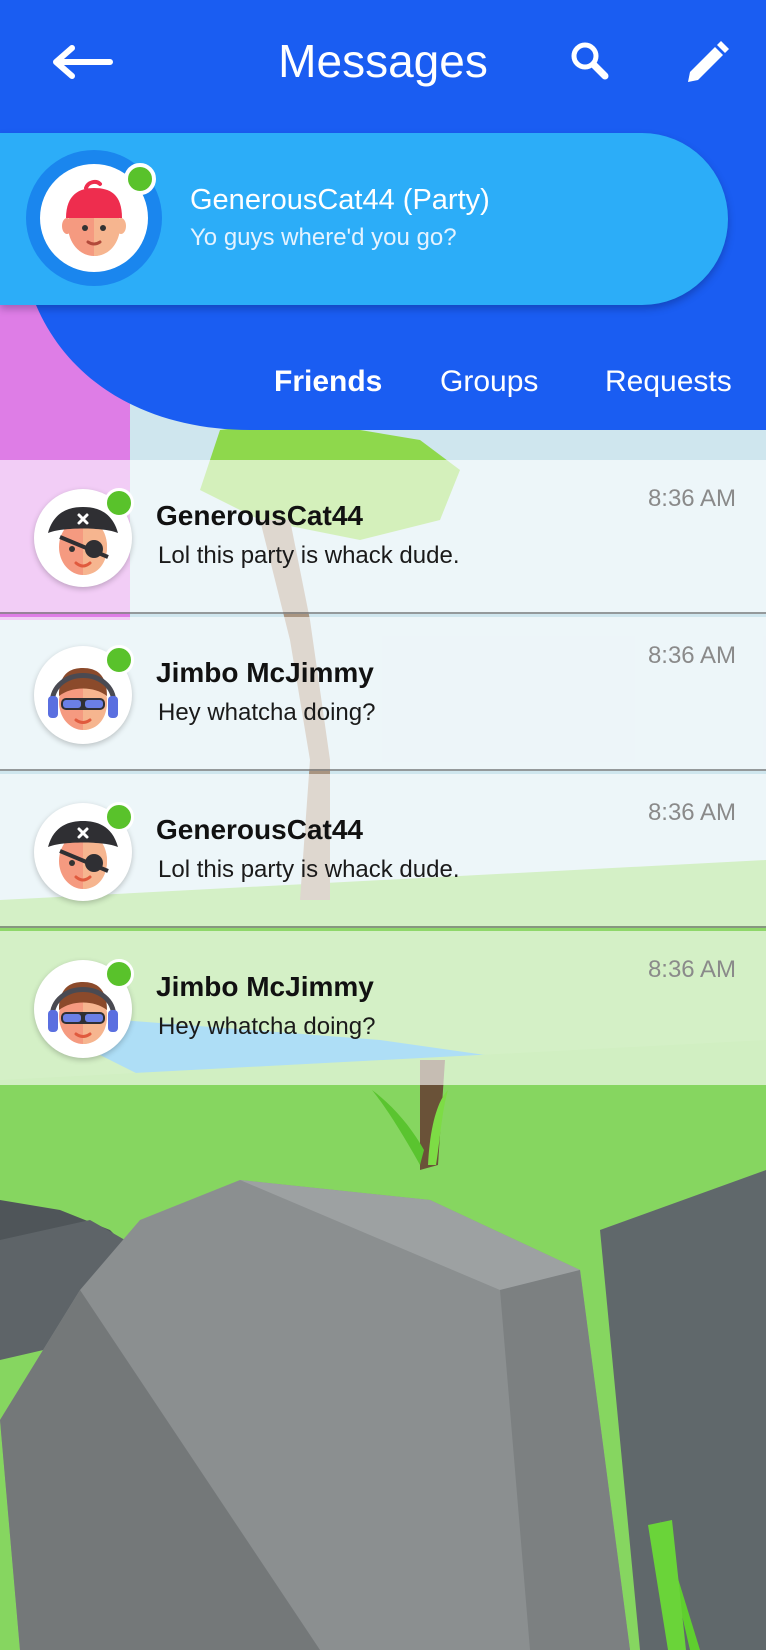 The image size is (766, 1650). Describe the element at coordinates (668, 382) in the screenshot. I see `tab-requests: Requests` at that location.